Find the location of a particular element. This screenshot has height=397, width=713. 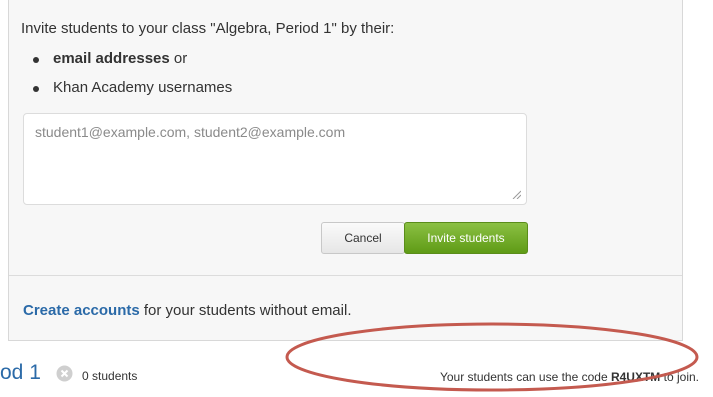

panel-bottom-border is located at coordinates (345, 340).